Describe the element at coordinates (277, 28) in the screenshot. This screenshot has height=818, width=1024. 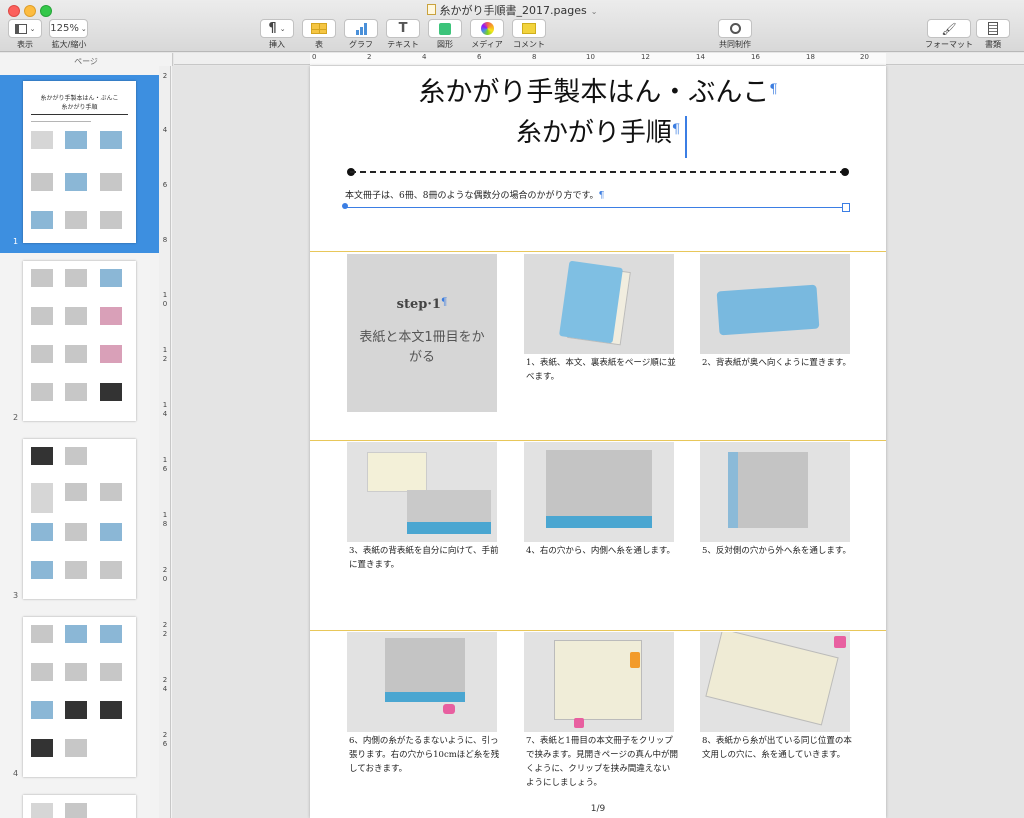
I see `insert-button: ¶ ⌄` at that location.